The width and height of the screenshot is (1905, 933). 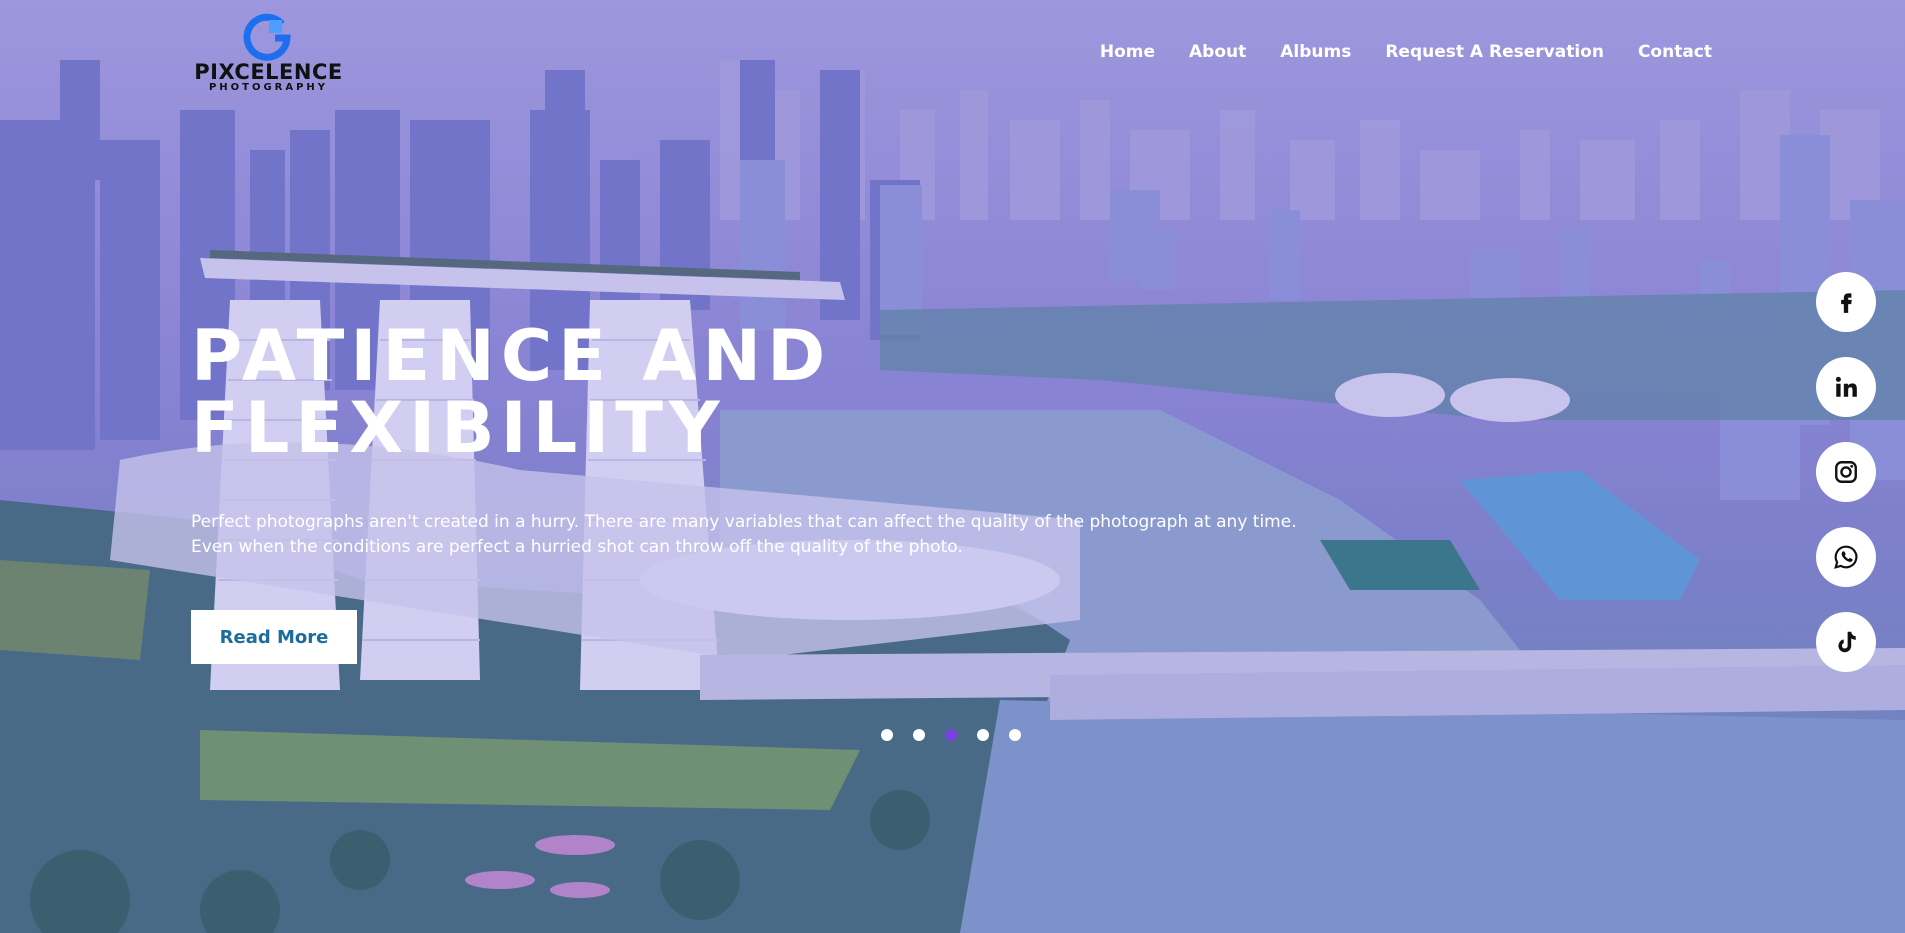 I want to click on whatsapp-icon, so click(x=1846, y=557).